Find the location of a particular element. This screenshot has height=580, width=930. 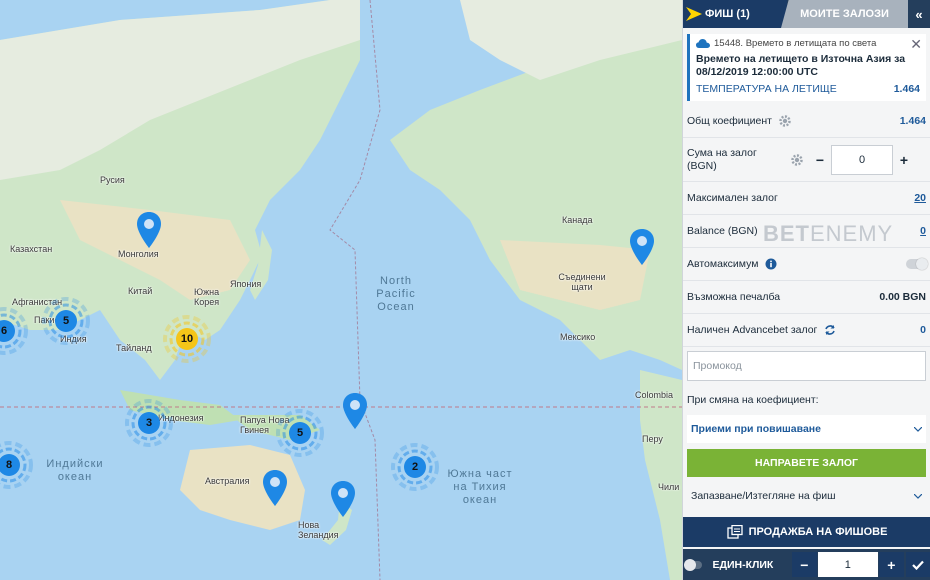

watermark-rest: ENEMY is located at coordinates (852, 233).